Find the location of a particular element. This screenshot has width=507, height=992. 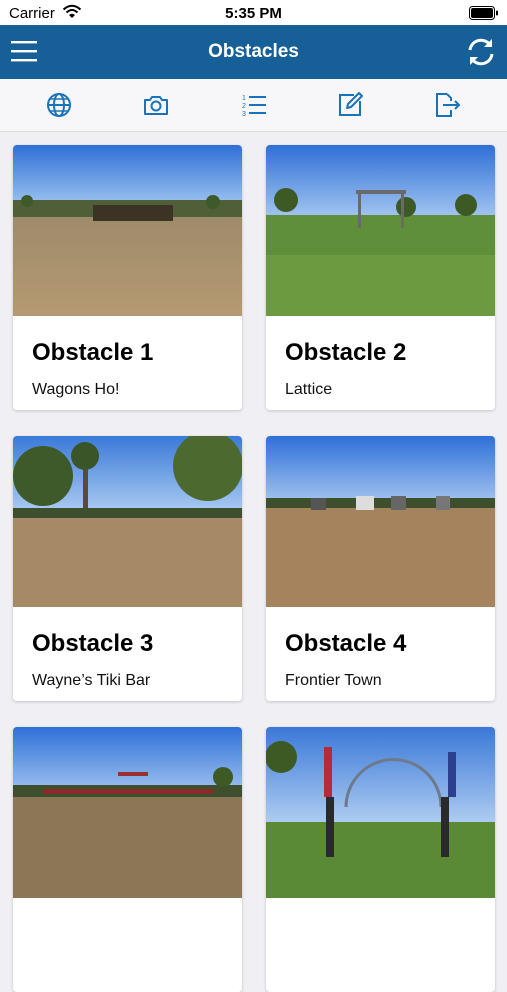

globe-icon is located at coordinates (59, 105).